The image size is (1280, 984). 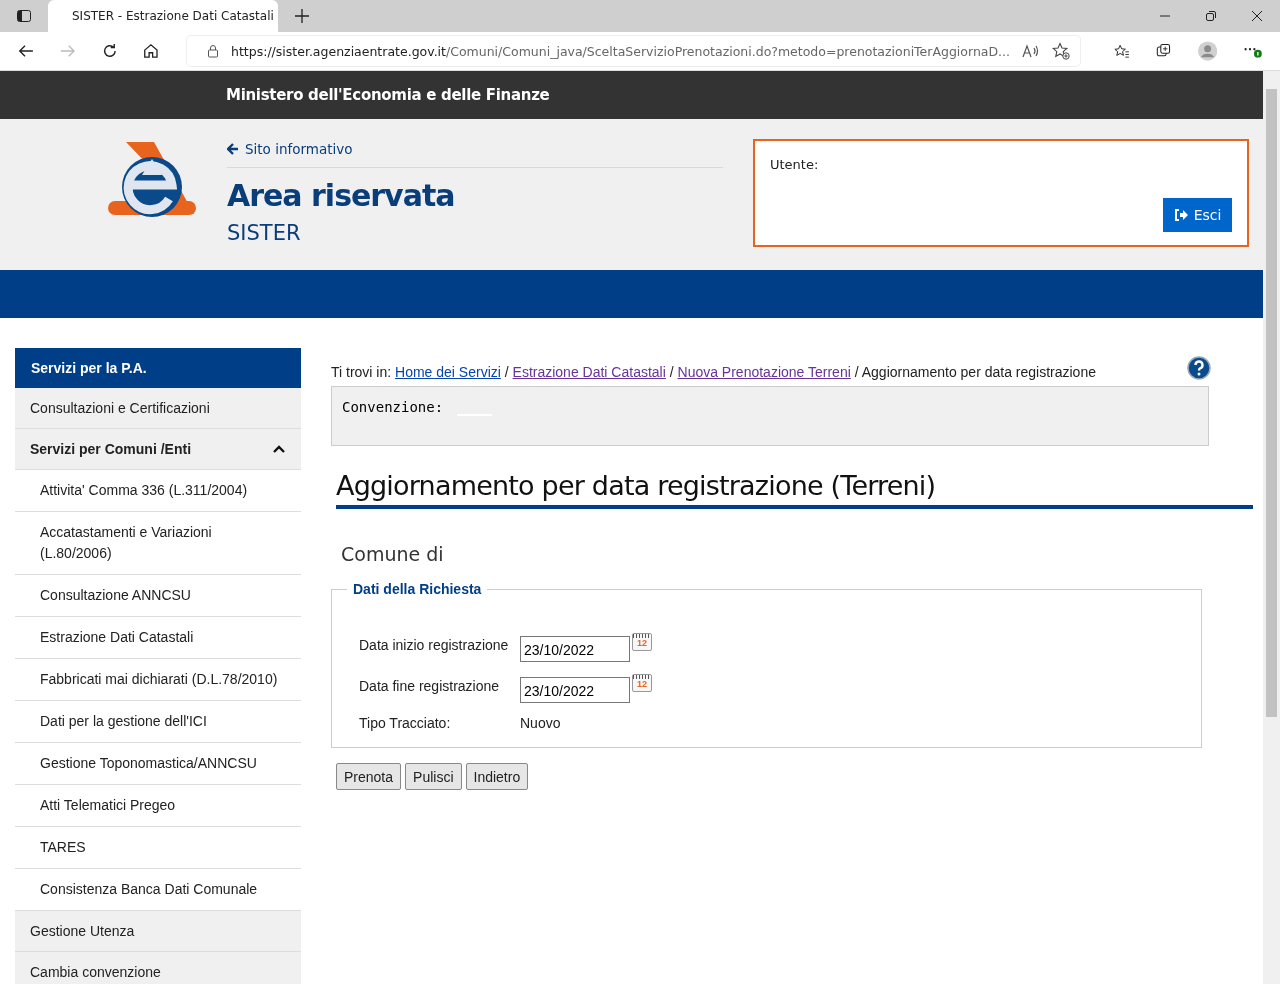 I want to click on sidebar-item: Consultazione ANNCSU, so click(x=158, y=596).